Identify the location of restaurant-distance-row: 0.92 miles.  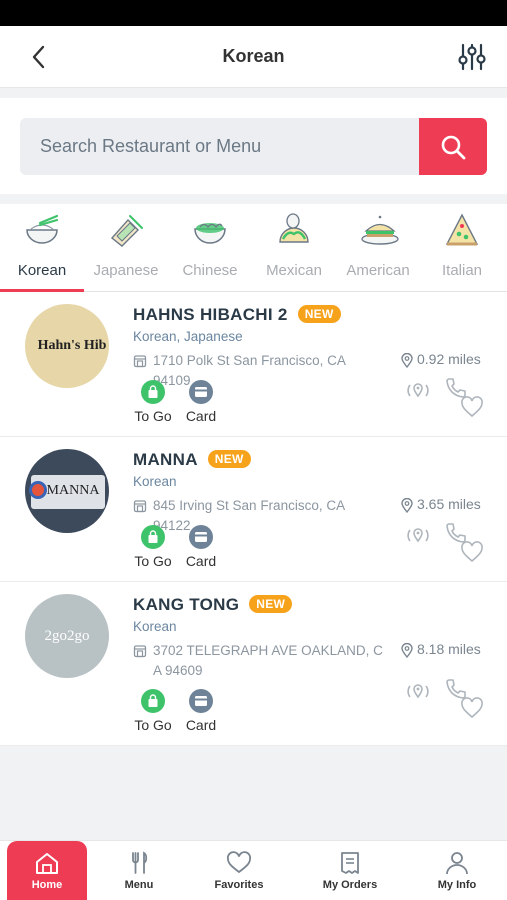
(441, 359).